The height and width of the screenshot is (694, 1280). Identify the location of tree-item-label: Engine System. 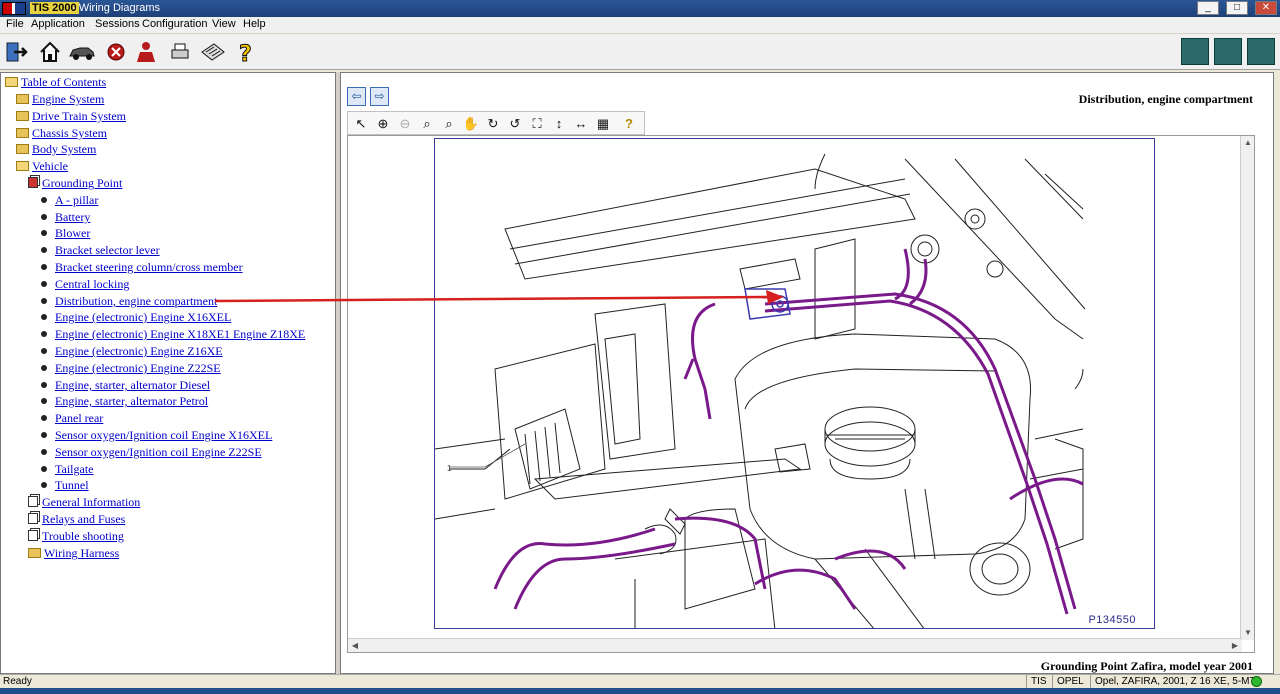
(68, 99).